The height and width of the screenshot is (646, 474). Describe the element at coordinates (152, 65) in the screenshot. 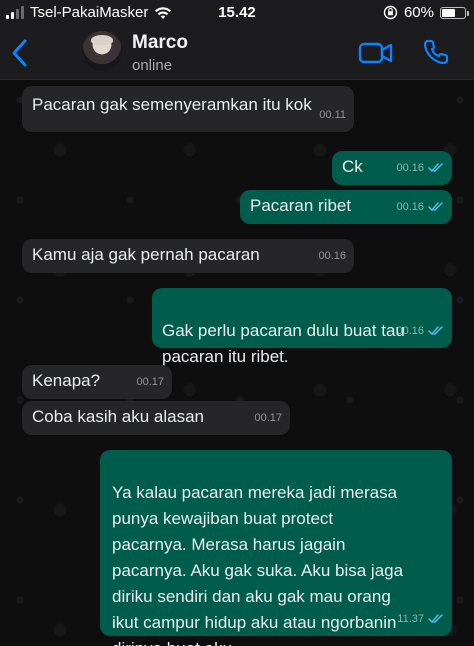

I see `contact-status: online` at that location.